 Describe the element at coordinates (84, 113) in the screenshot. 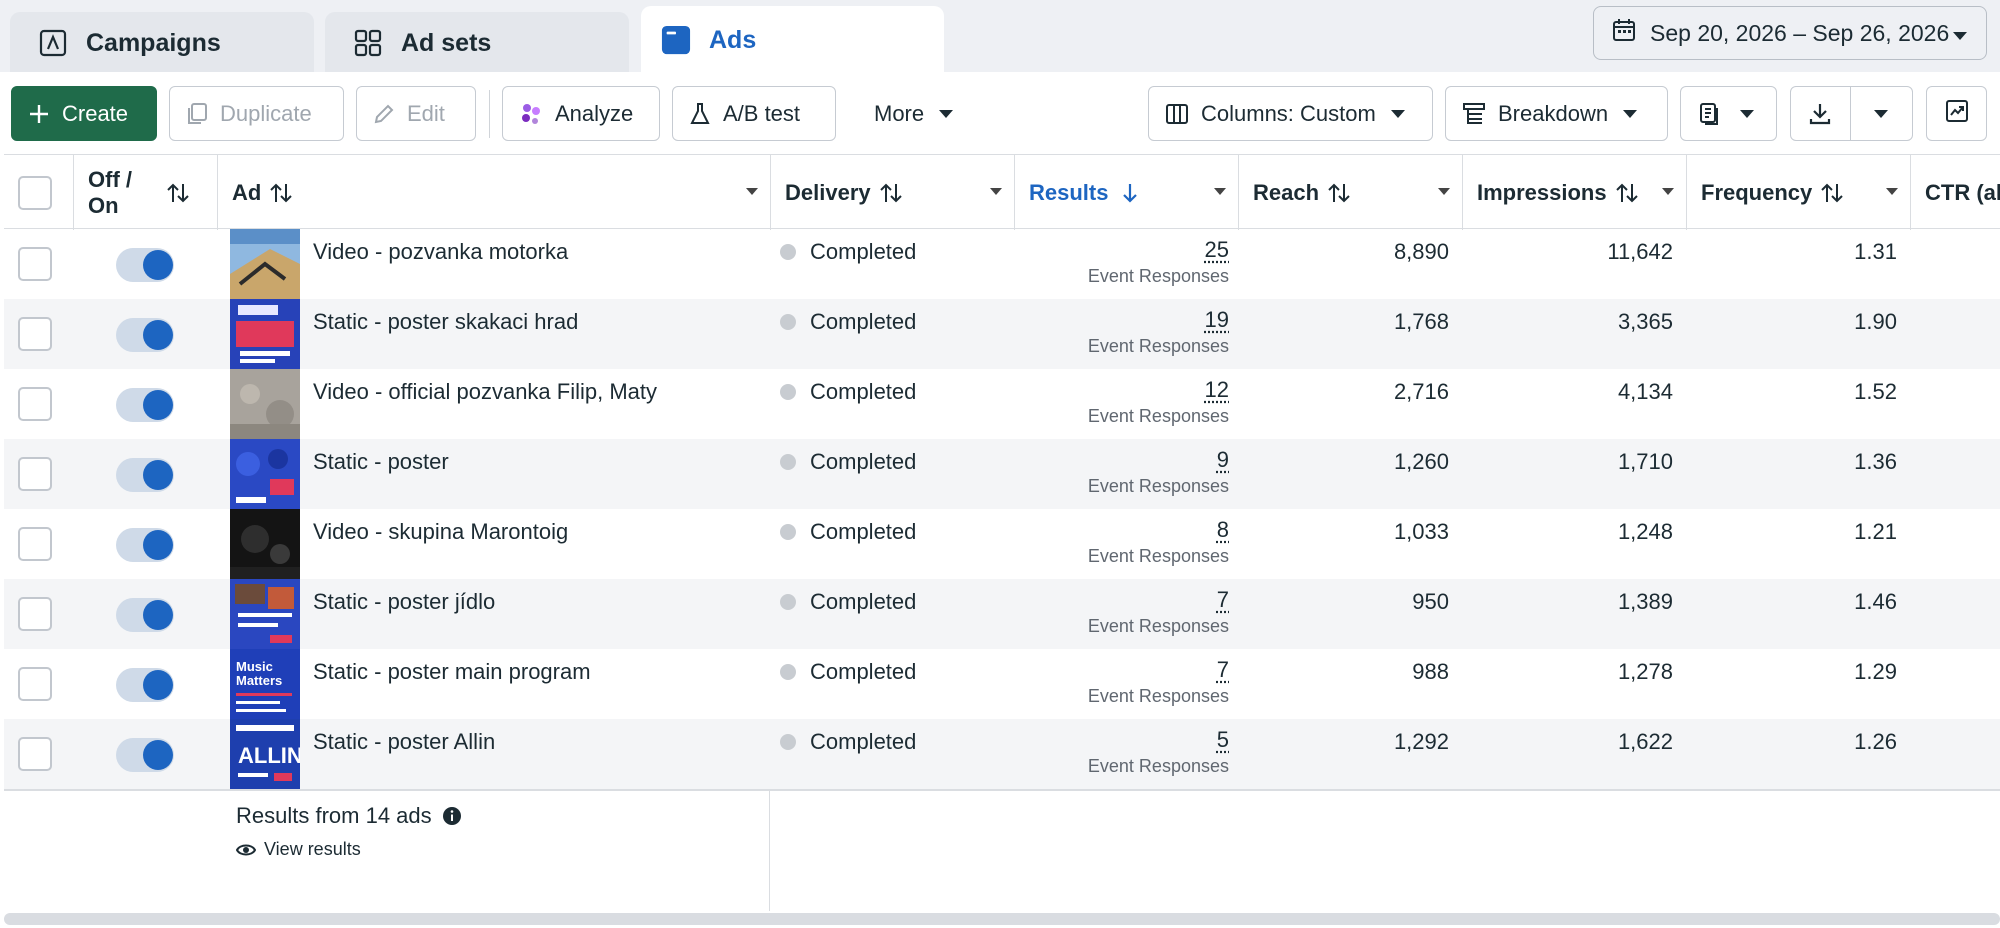

I see `create-button: Create` at that location.